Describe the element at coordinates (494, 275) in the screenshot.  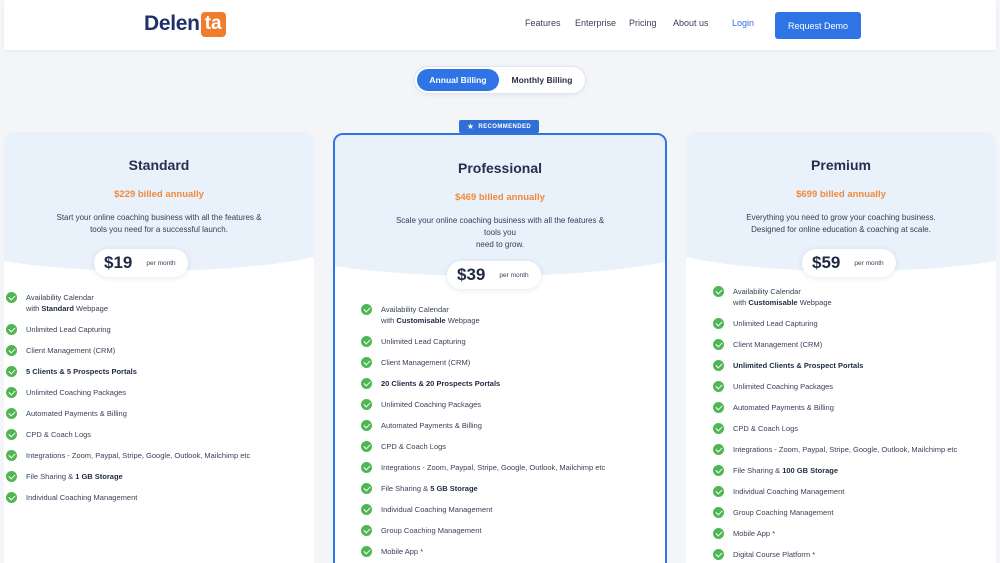
I see `price-pill: $39 per month` at that location.